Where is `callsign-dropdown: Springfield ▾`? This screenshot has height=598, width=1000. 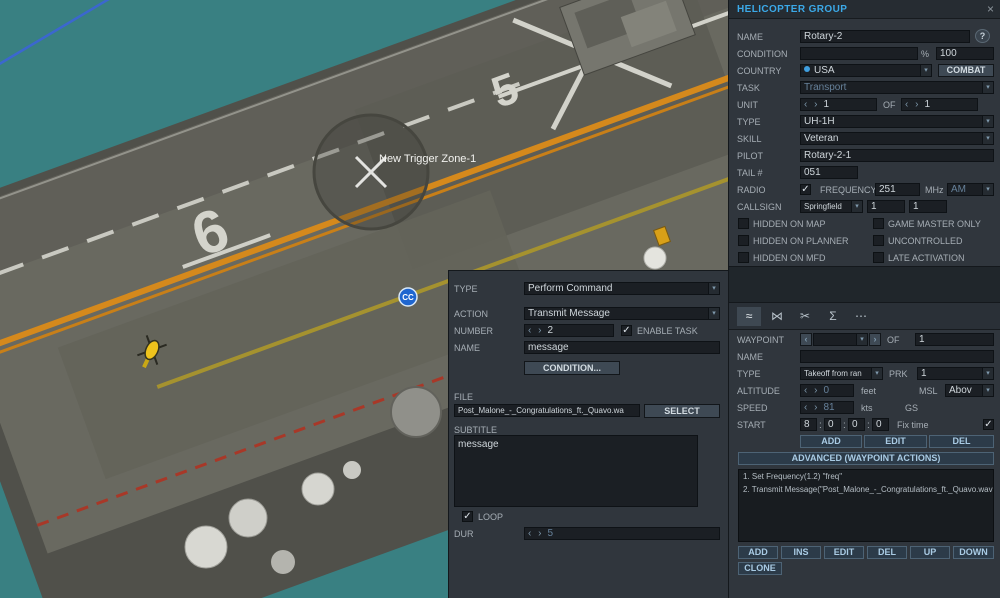
callsign-dropdown: Springfield ▾ is located at coordinates (831, 206).